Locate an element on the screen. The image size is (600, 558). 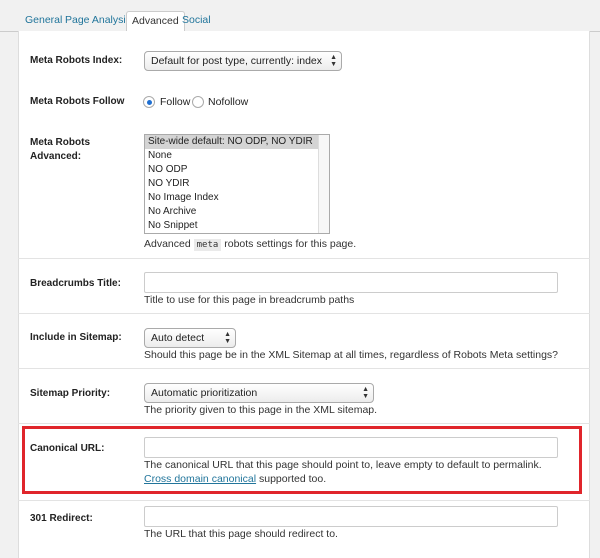
nofollow-radio is located at coordinates (198, 102).